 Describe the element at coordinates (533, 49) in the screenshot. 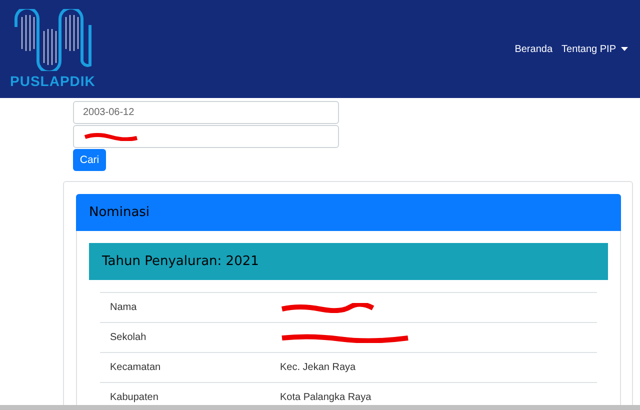

I see `nav-link: Beranda` at that location.